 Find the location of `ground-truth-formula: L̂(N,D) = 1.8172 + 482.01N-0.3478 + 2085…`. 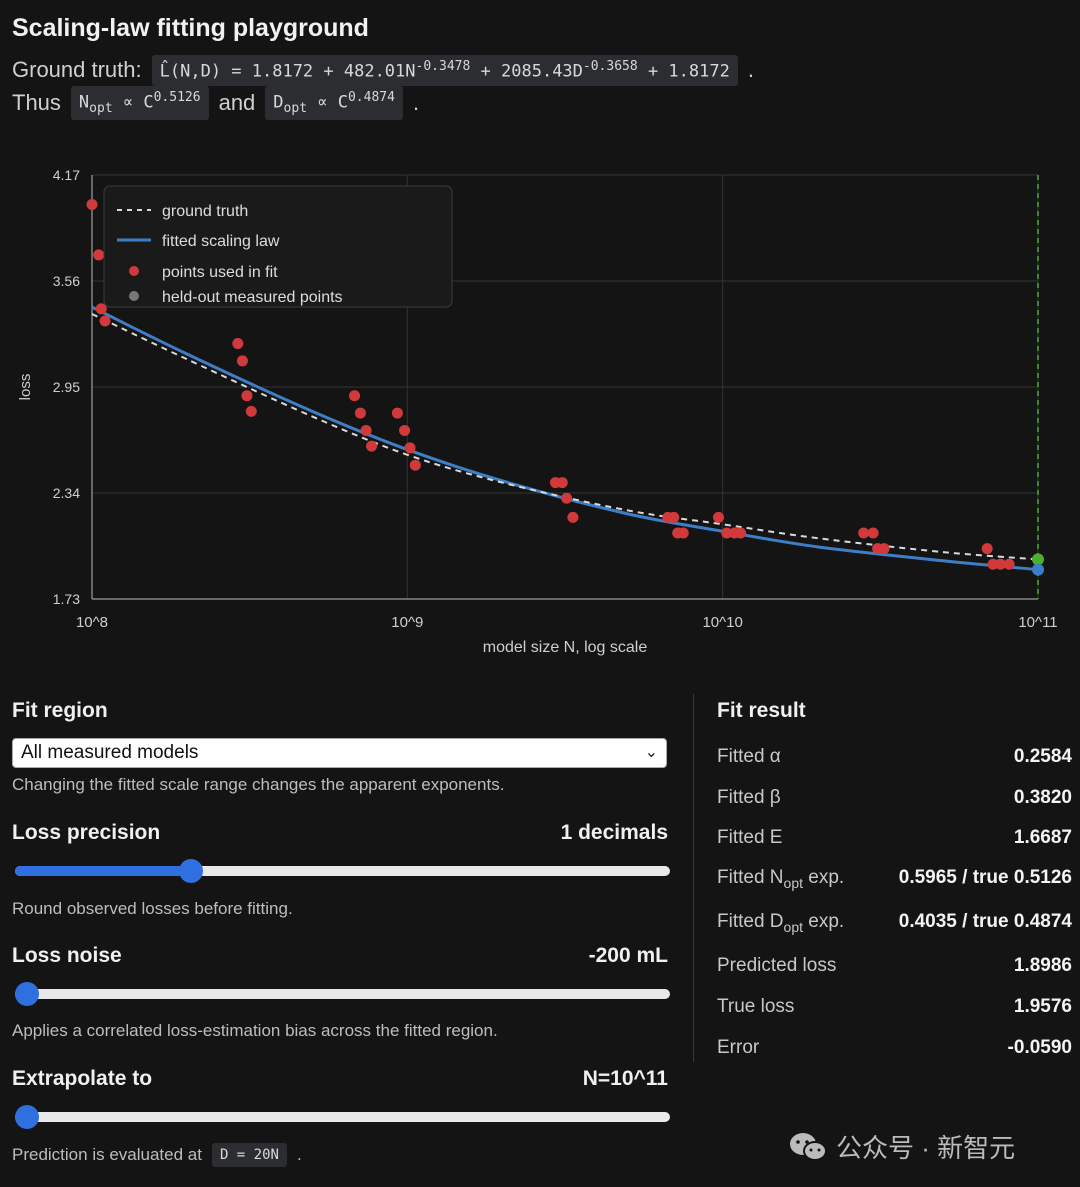

ground-truth-formula: L̂(N,D) = 1.8172 + 482.01N-0.3478 + 2085… is located at coordinates (444, 70).